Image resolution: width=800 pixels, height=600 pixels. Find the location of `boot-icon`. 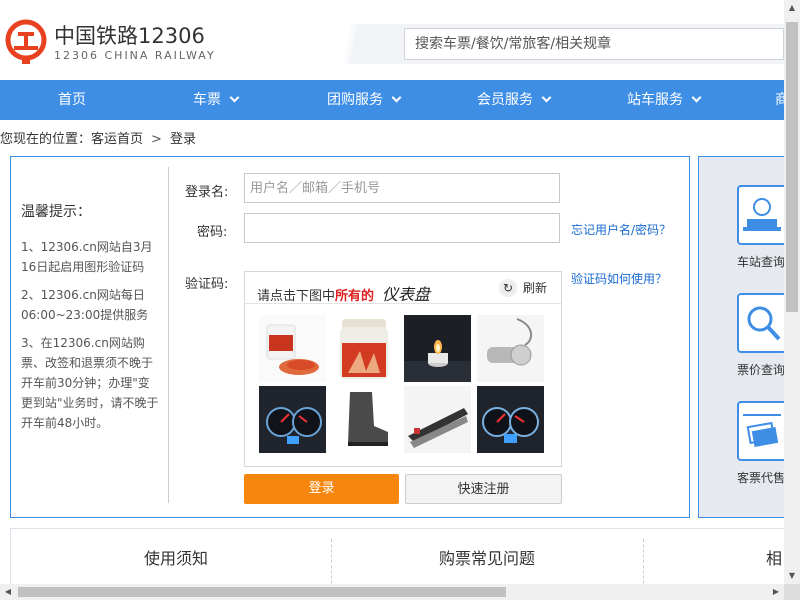

boot-icon is located at coordinates (363, 419).